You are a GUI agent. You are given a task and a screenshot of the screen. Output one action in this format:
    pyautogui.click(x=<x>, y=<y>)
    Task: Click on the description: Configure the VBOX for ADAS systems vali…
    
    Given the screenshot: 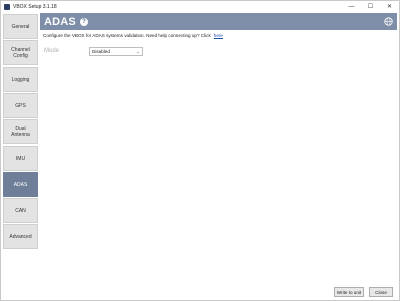 What is the action you would take?
    pyautogui.click(x=133, y=35)
    